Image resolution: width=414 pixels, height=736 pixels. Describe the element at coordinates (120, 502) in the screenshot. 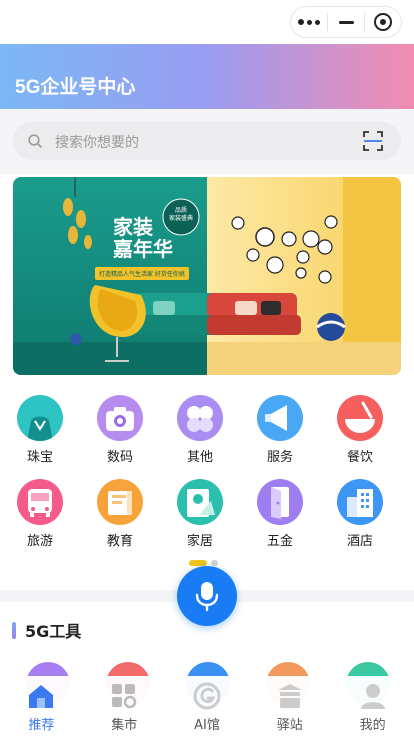

I see `education-icon` at that location.